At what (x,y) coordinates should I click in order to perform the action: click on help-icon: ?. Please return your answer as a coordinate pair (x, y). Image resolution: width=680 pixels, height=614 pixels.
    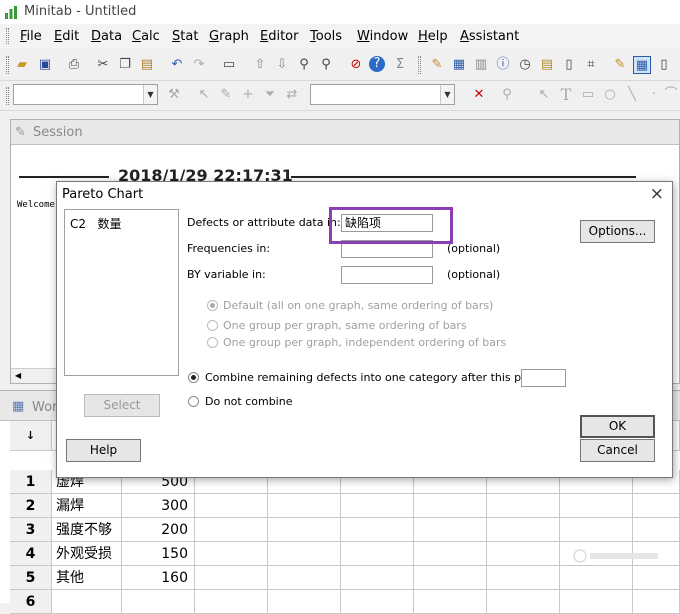
    Looking at the image, I should click on (377, 64).